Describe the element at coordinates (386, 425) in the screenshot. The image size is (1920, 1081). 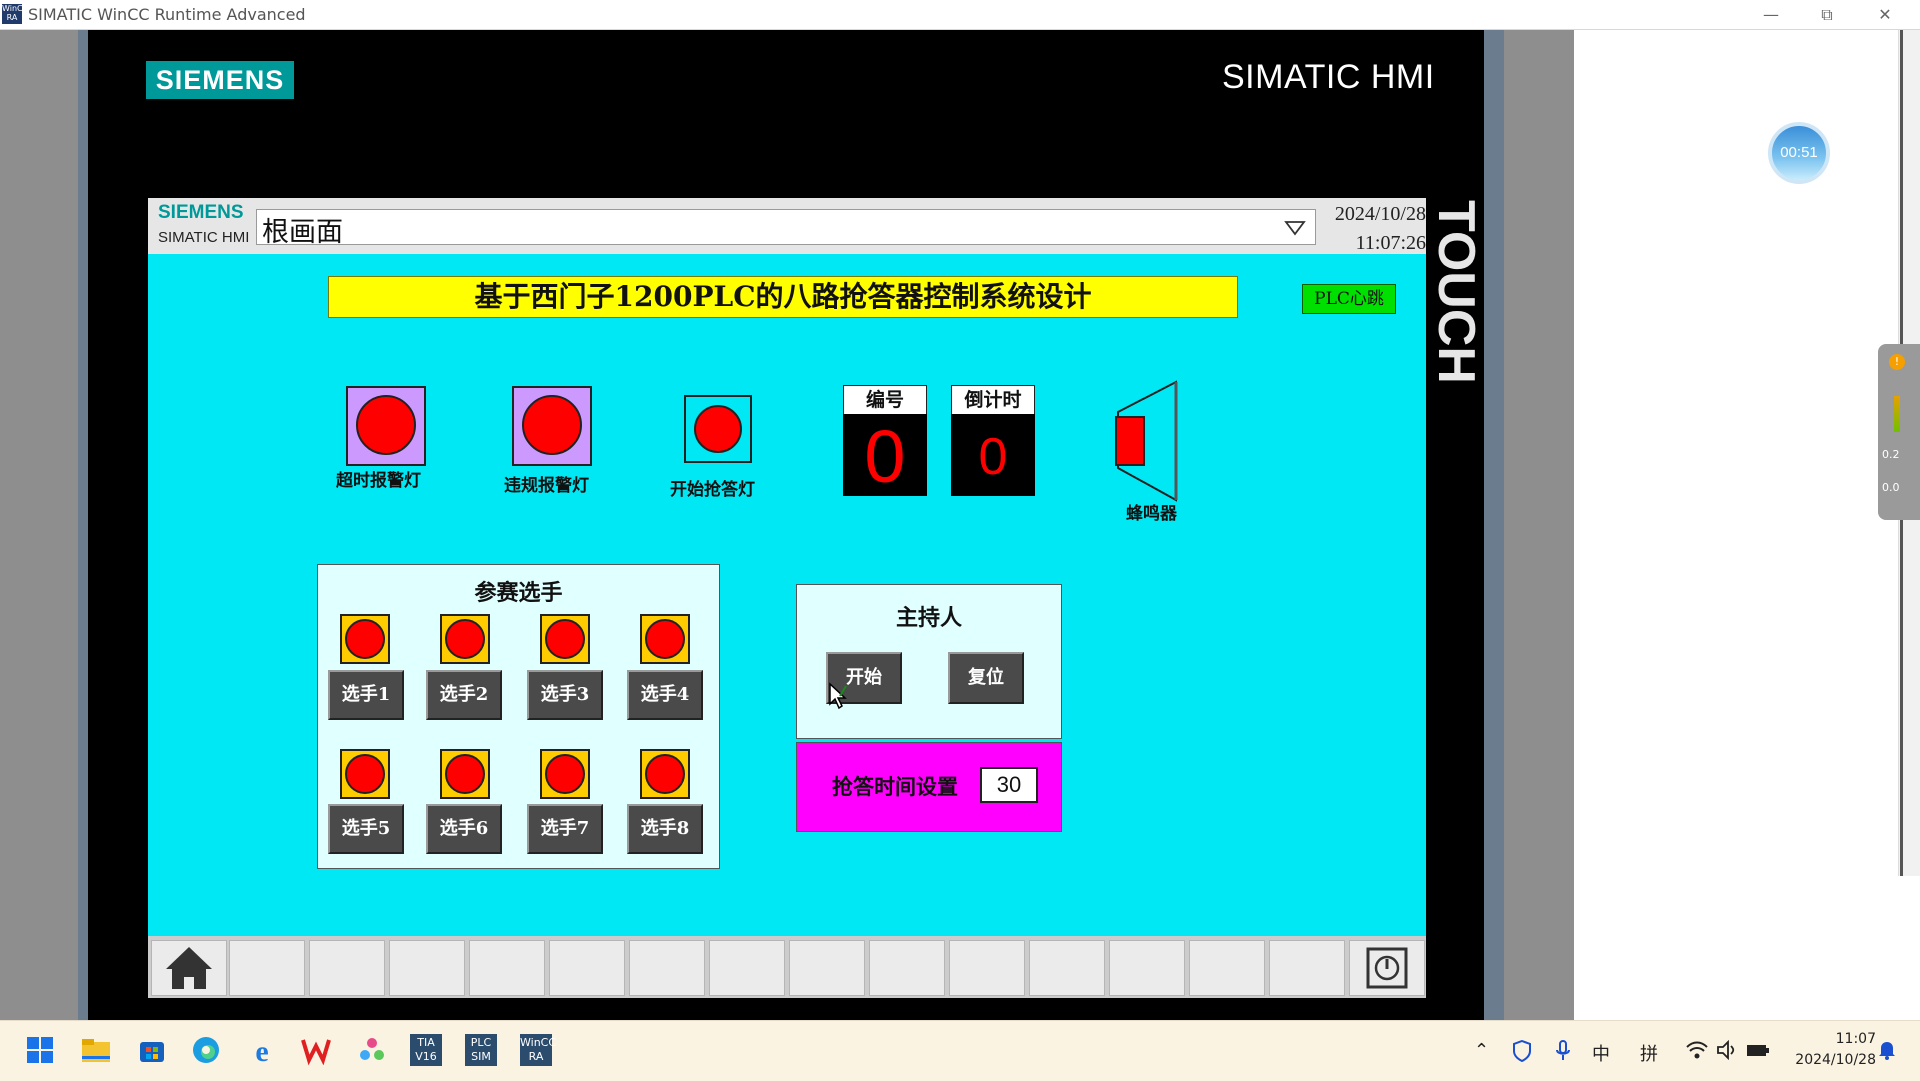
I see `timeout-alarm-lamp` at that location.